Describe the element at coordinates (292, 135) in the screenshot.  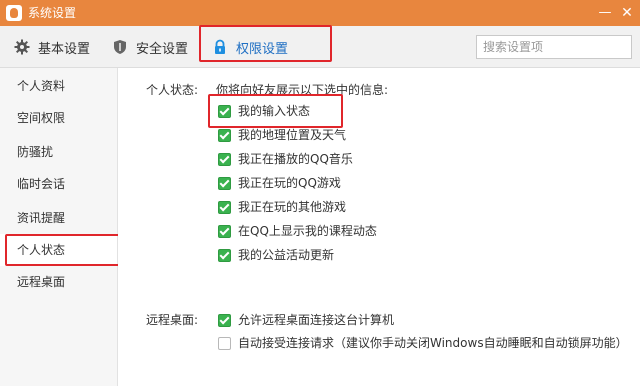
I see `checkbox-label: 我的地理位置及天气` at that location.